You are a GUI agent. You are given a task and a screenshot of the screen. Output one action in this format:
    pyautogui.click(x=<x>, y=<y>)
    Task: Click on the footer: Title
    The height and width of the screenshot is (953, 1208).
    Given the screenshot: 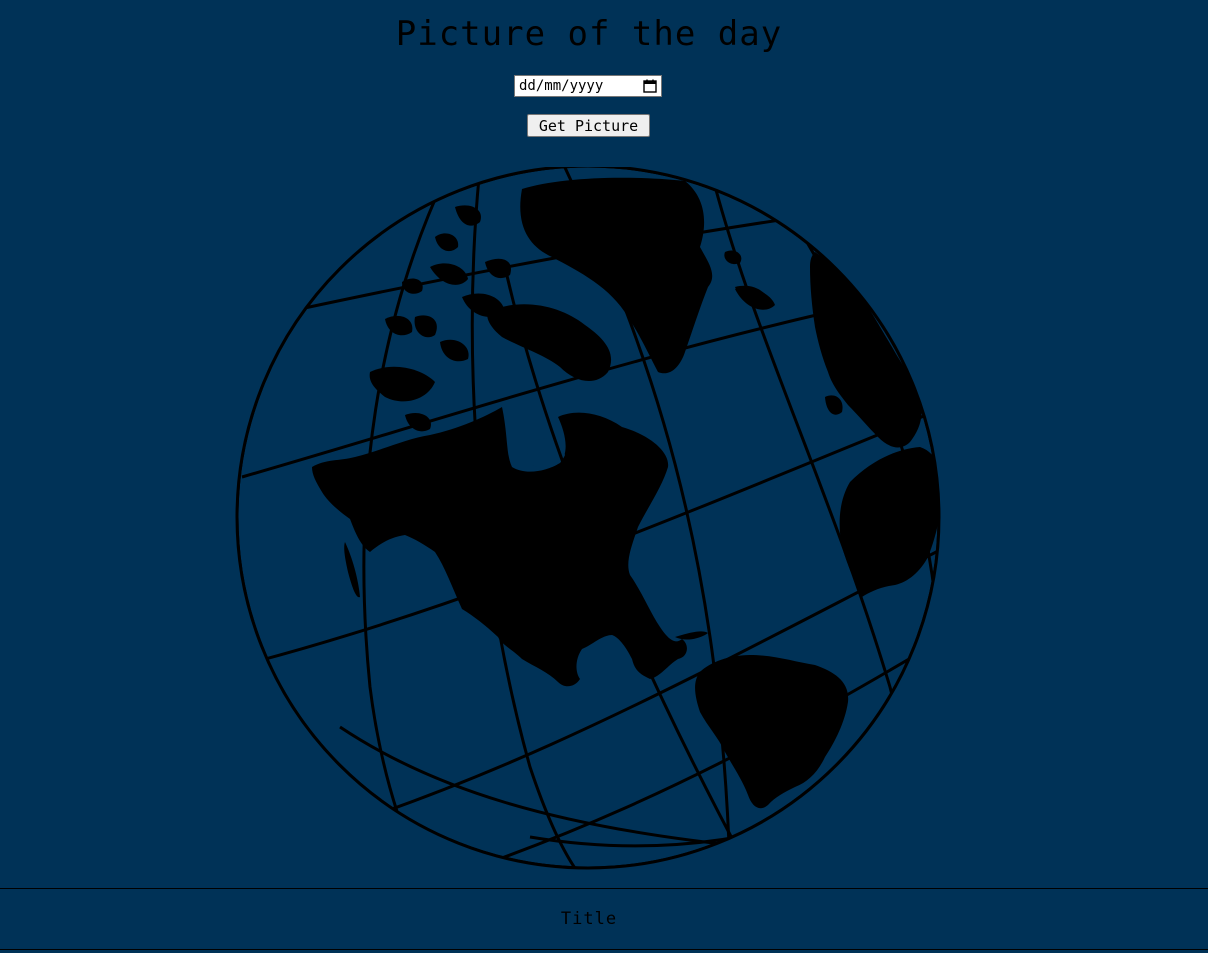 What is the action you would take?
    pyautogui.click(x=604, y=919)
    